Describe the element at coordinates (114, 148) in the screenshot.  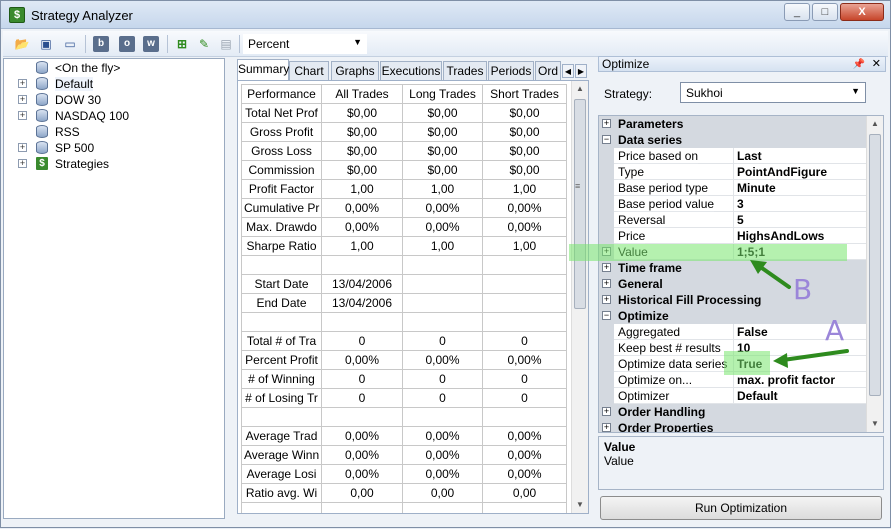
I see `tree-item-sp-500: + SP 500` at that location.